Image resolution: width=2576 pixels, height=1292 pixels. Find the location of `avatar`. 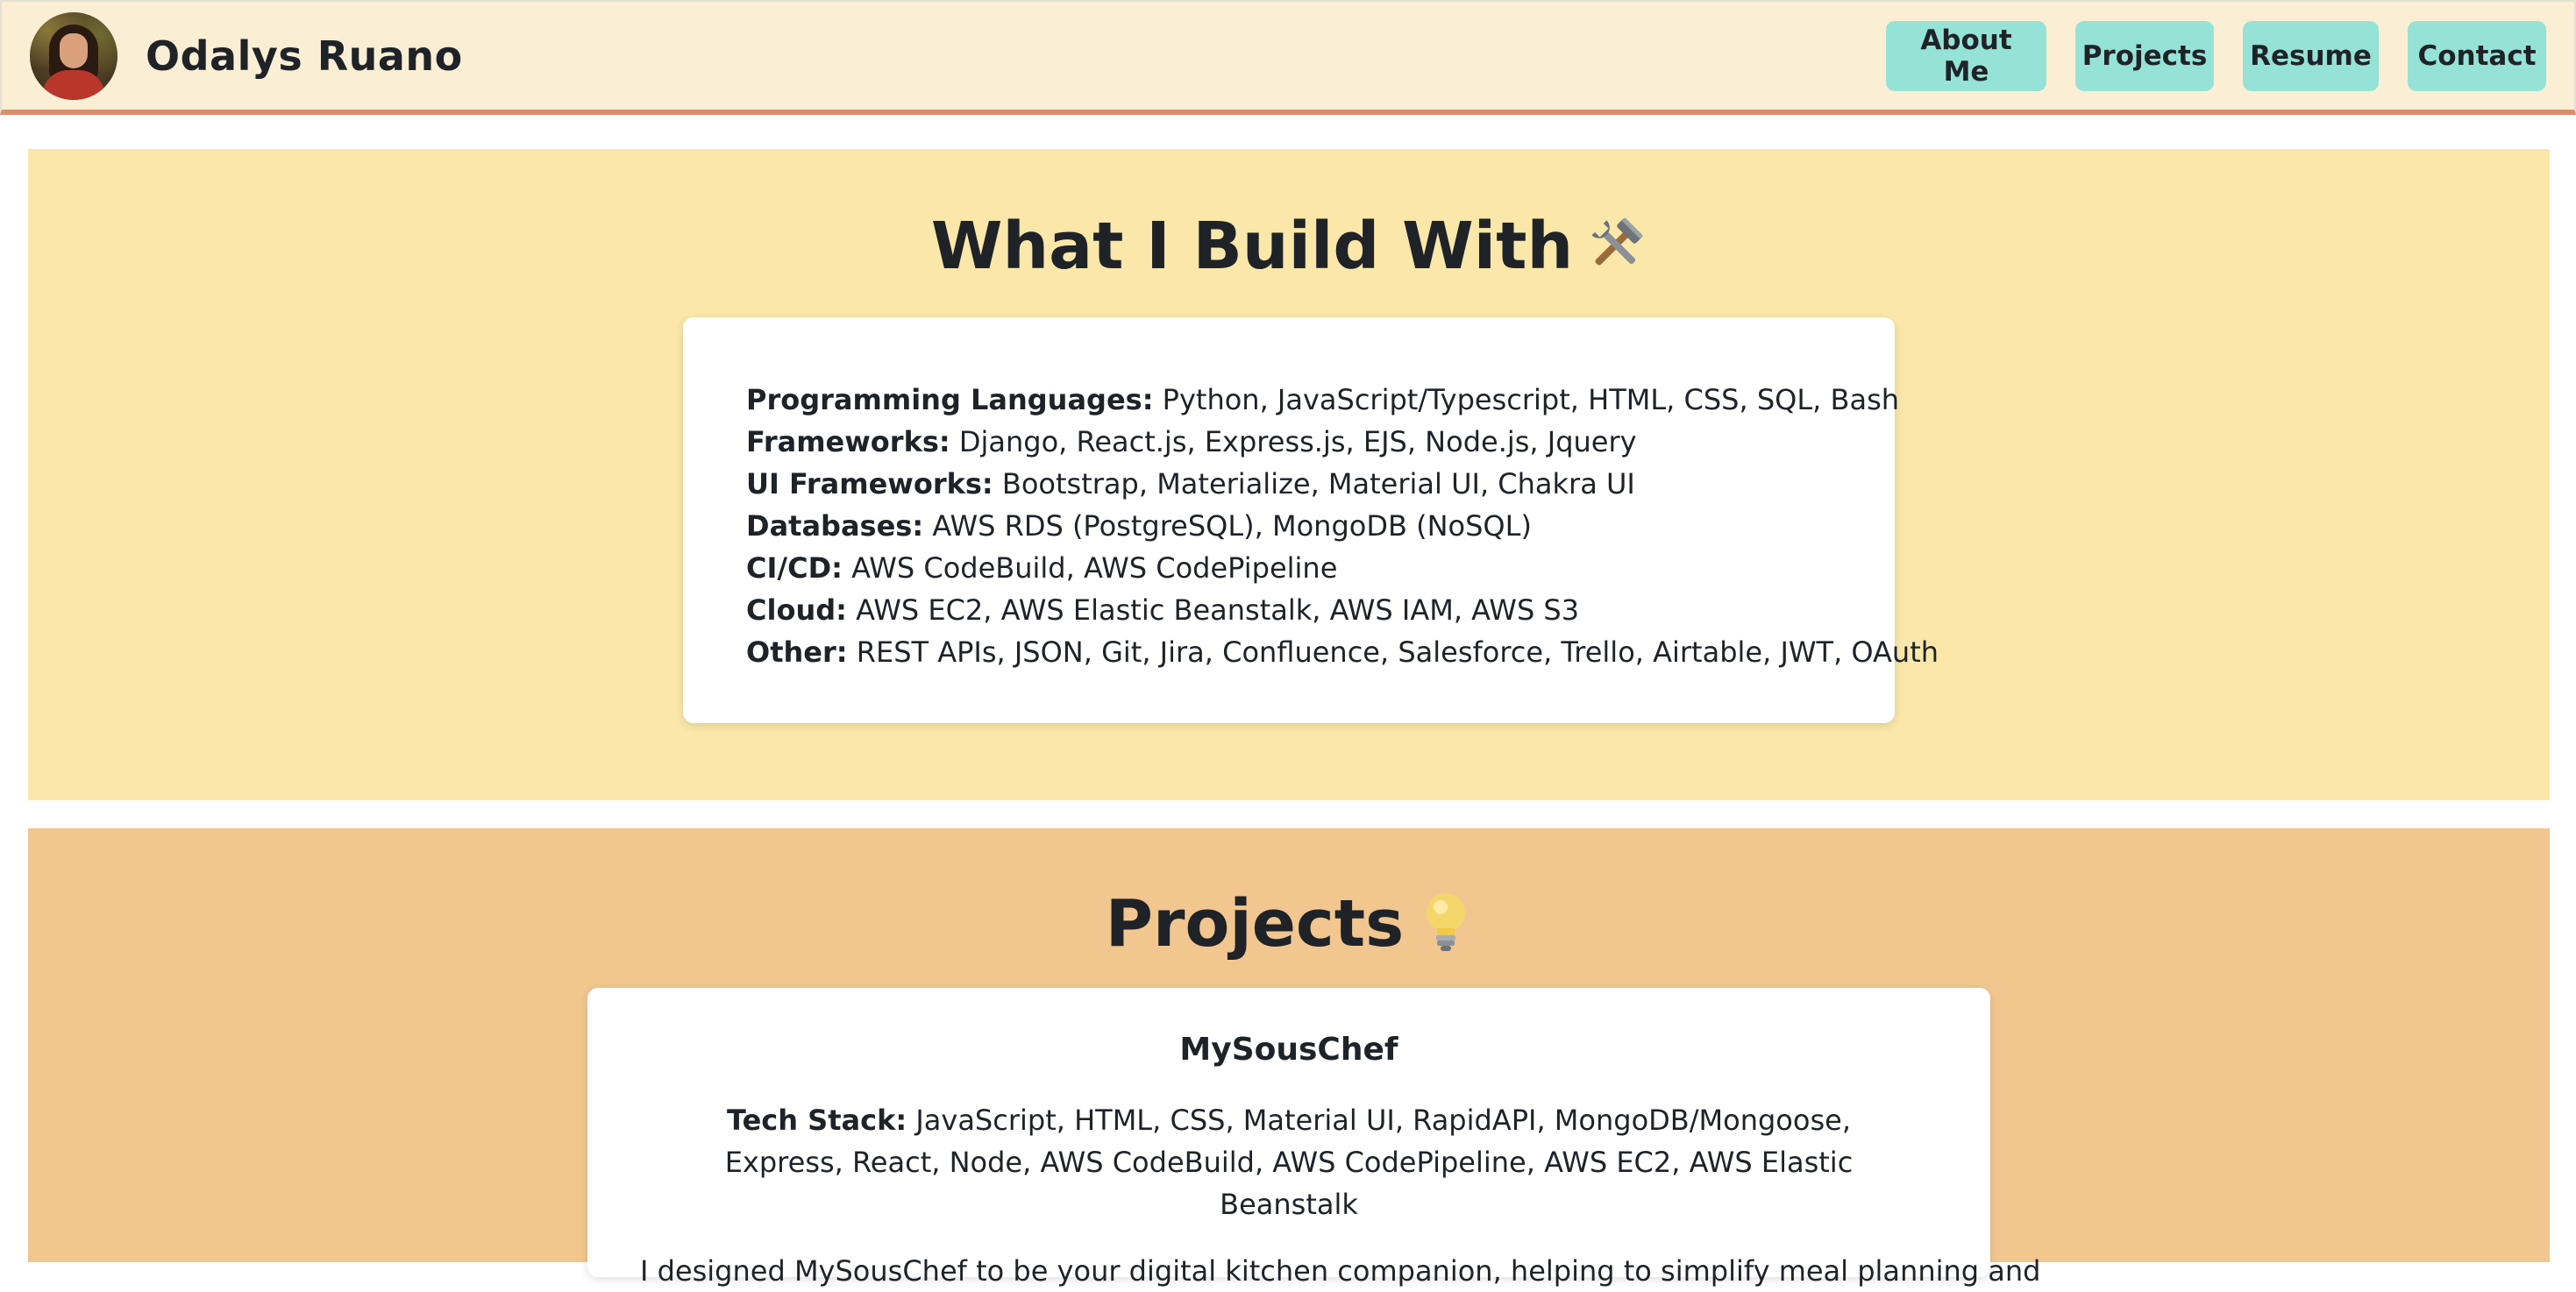

avatar is located at coordinates (73, 56).